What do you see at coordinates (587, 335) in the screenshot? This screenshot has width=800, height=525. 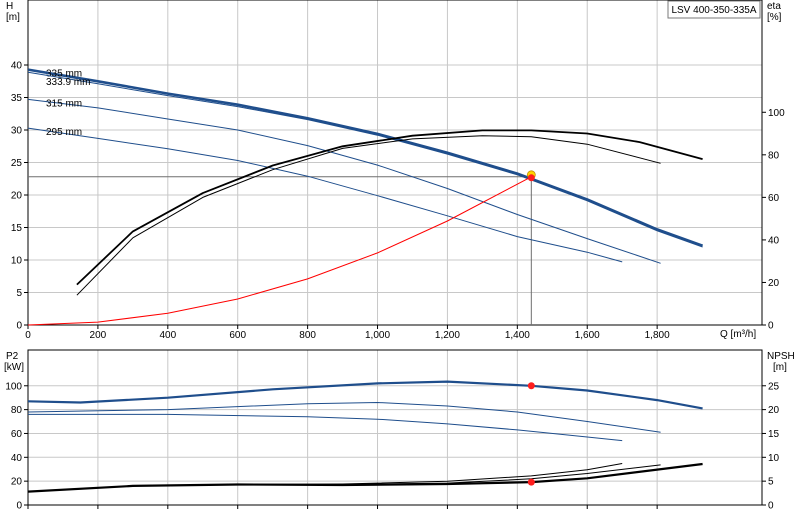 I see `x-tick-label: 1,600` at bounding box center [587, 335].